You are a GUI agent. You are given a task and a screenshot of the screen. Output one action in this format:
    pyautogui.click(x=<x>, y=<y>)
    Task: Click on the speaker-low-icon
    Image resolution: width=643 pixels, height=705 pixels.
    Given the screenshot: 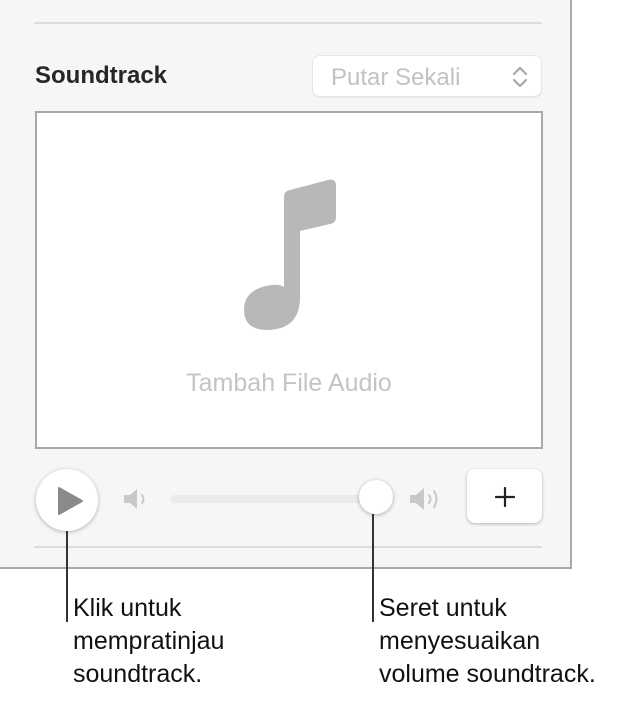 What is the action you would take?
    pyautogui.click(x=134, y=499)
    